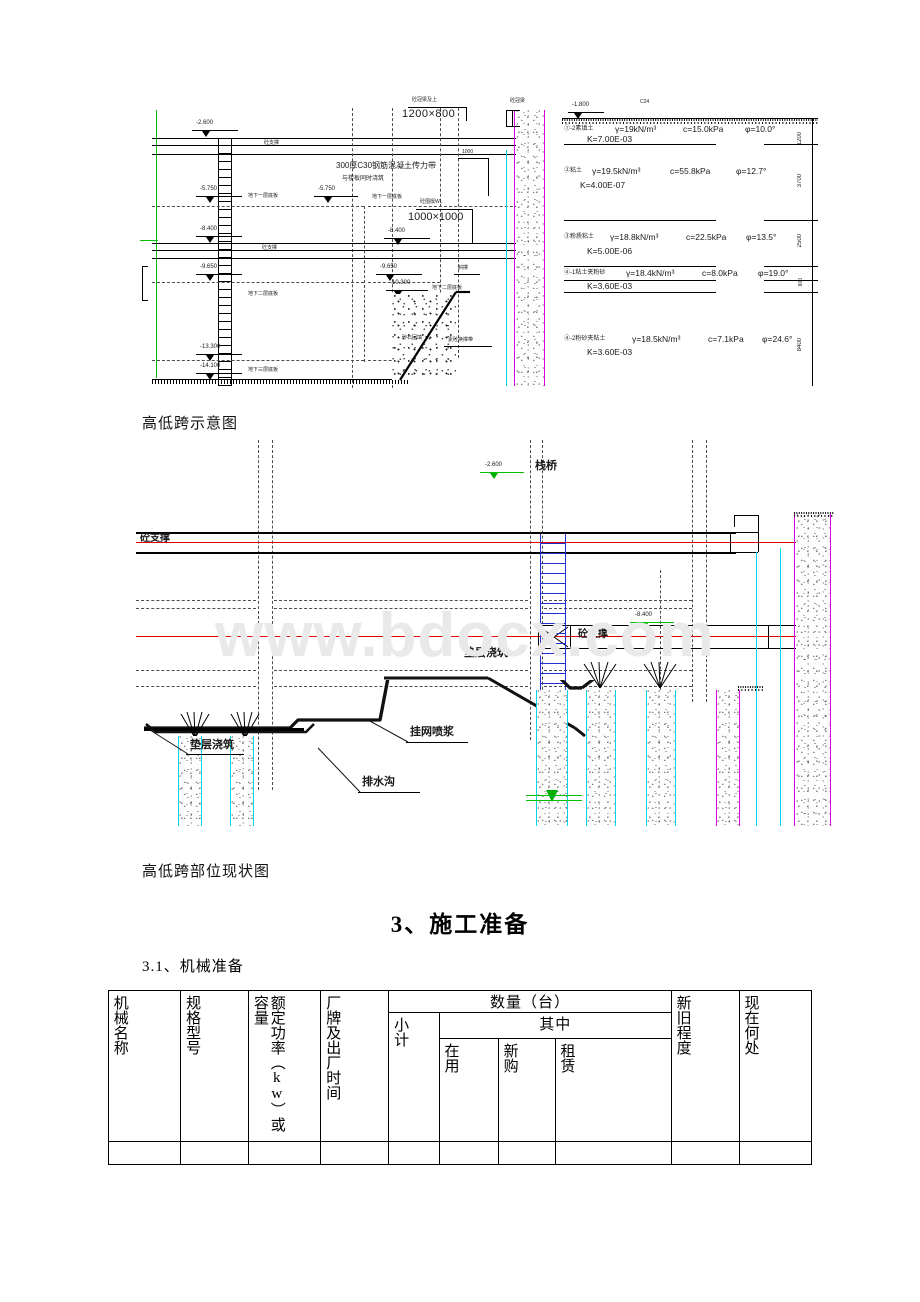 The height and width of the screenshot is (1302, 920). I want to click on table-header-new-purchase: 新购, so click(526, 1090).